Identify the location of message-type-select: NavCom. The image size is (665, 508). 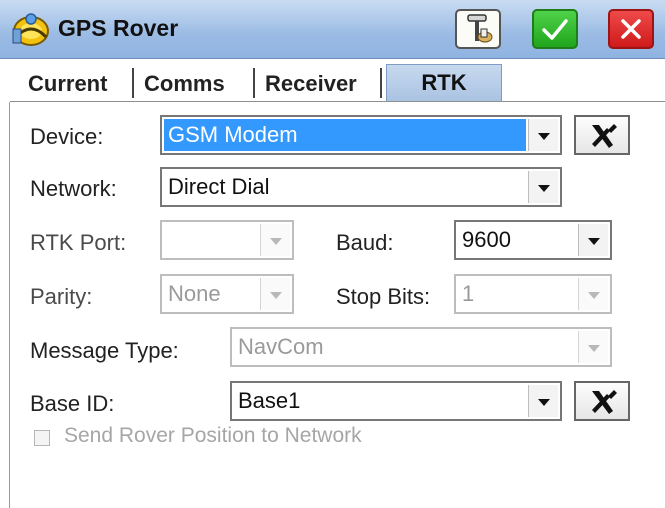
(421, 347).